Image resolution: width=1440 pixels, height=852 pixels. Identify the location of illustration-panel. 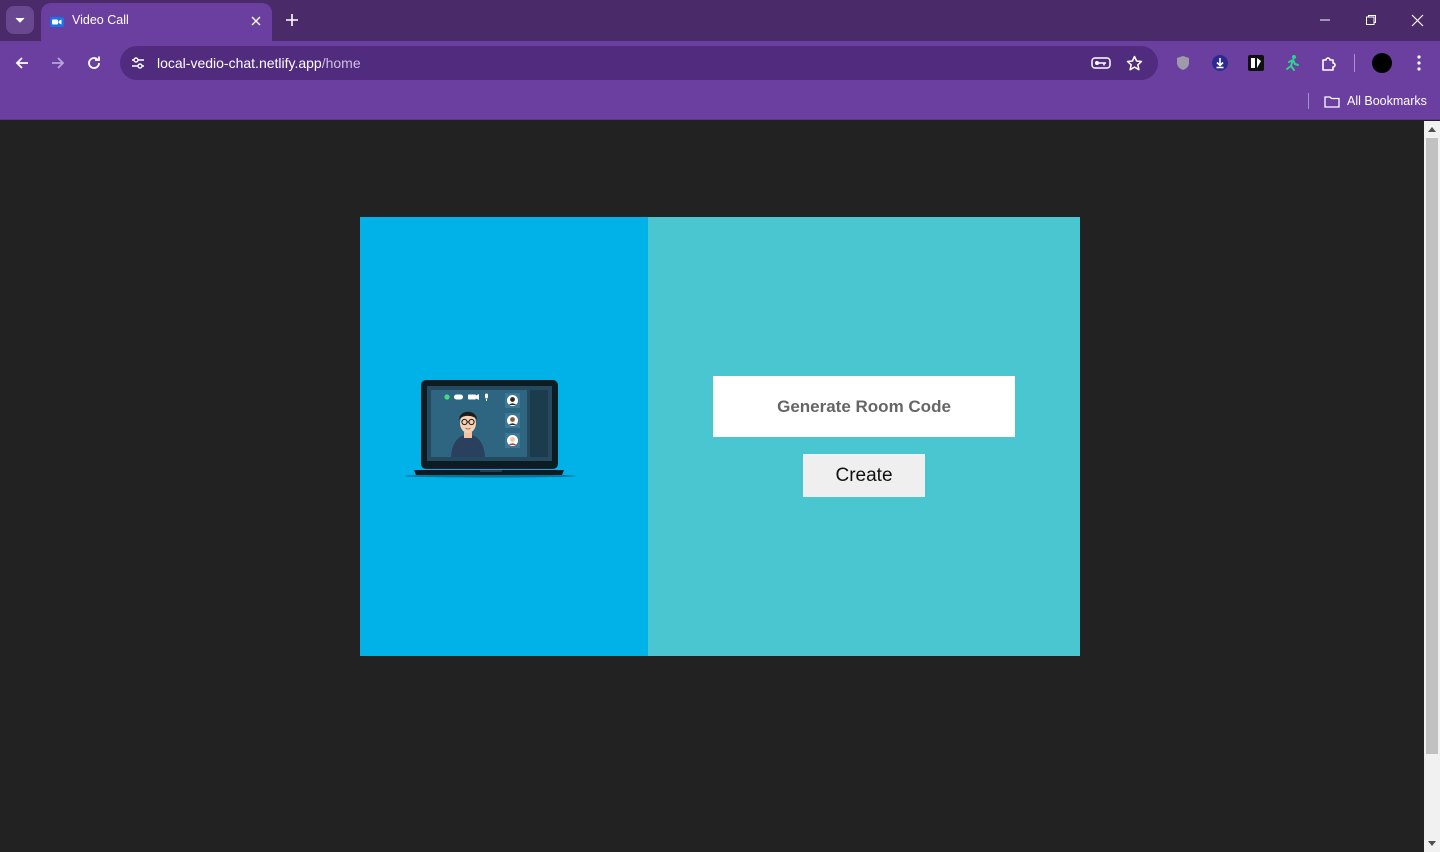
(504, 436).